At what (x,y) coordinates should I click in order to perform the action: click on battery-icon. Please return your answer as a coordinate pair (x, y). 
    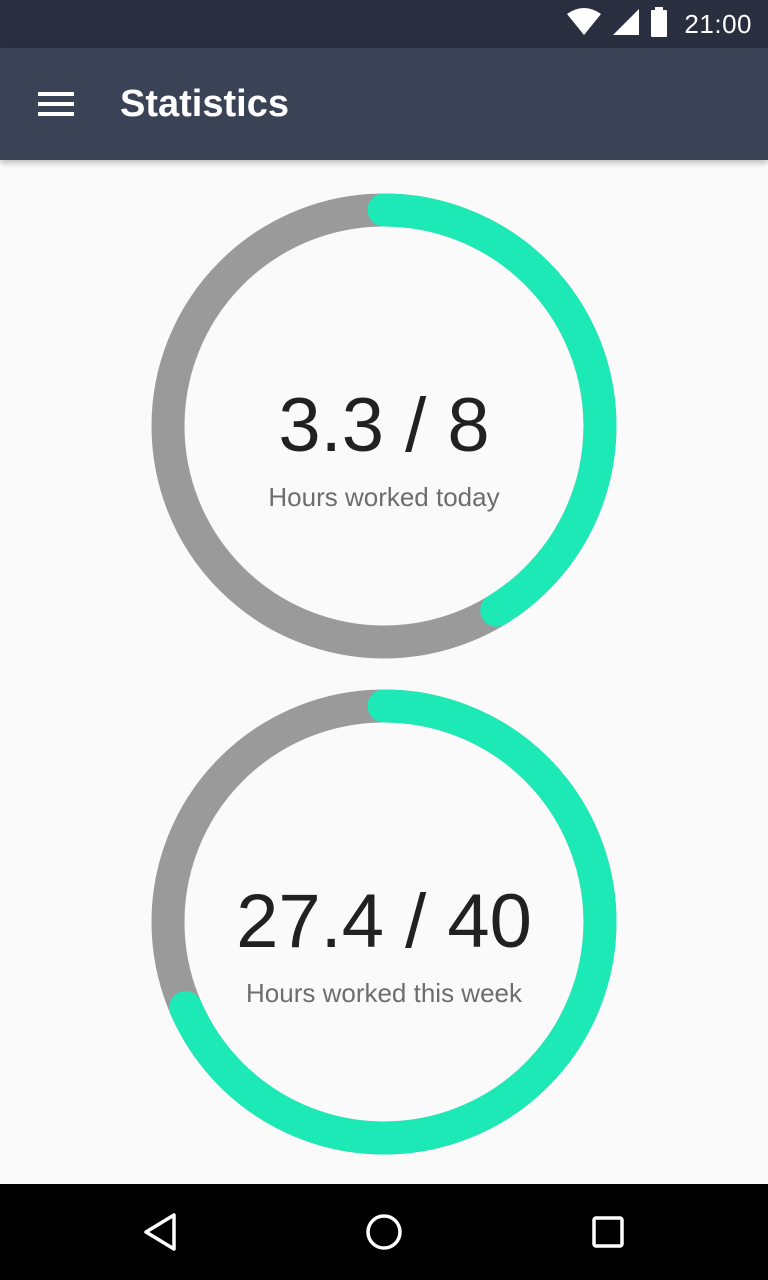
    Looking at the image, I should click on (659, 24).